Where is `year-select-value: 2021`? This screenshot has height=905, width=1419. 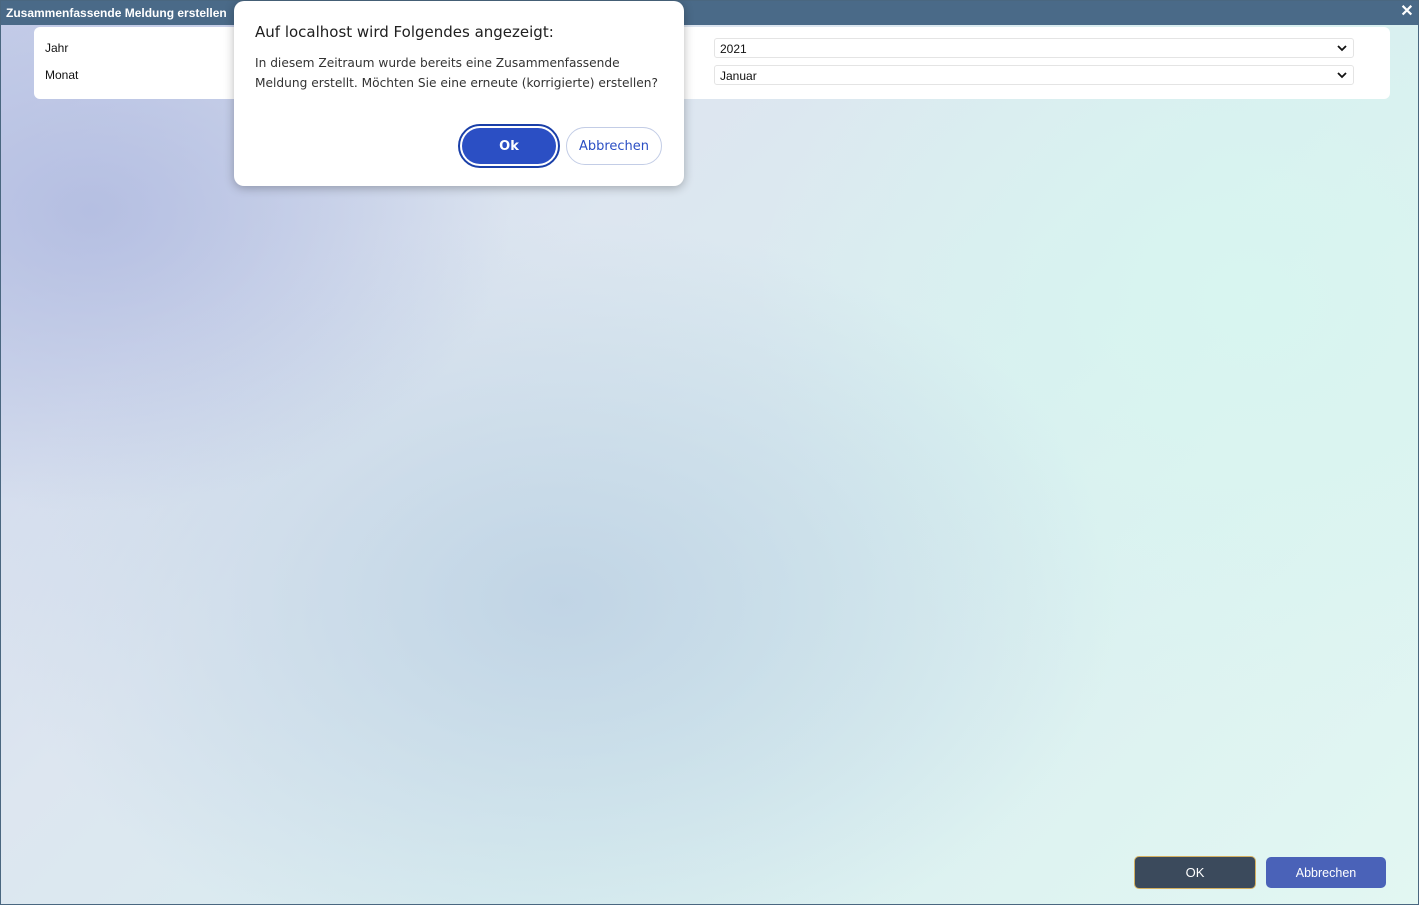
year-select-value: 2021 is located at coordinates (733, 49).